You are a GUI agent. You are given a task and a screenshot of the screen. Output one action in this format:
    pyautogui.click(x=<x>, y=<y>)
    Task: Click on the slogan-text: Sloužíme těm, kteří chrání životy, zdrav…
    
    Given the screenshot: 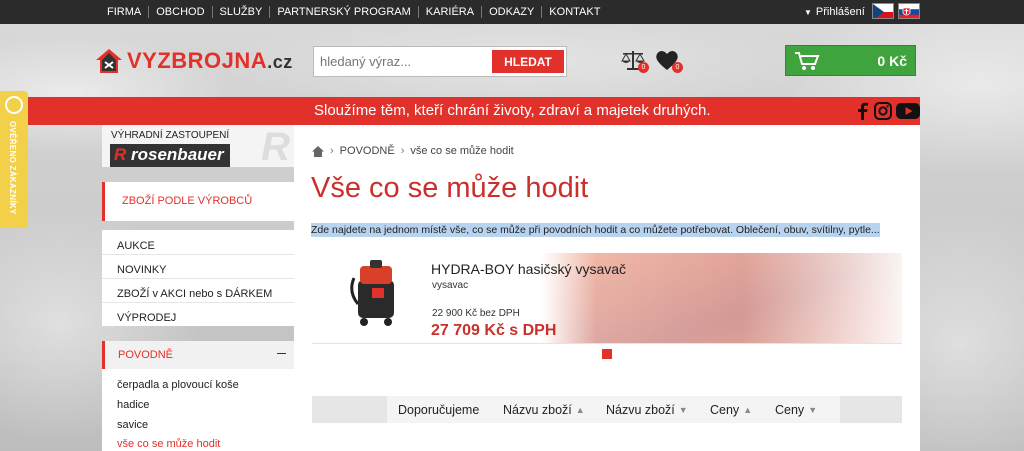 What is the action you would take?
    pyautogui.click(x=512, y=110)
    